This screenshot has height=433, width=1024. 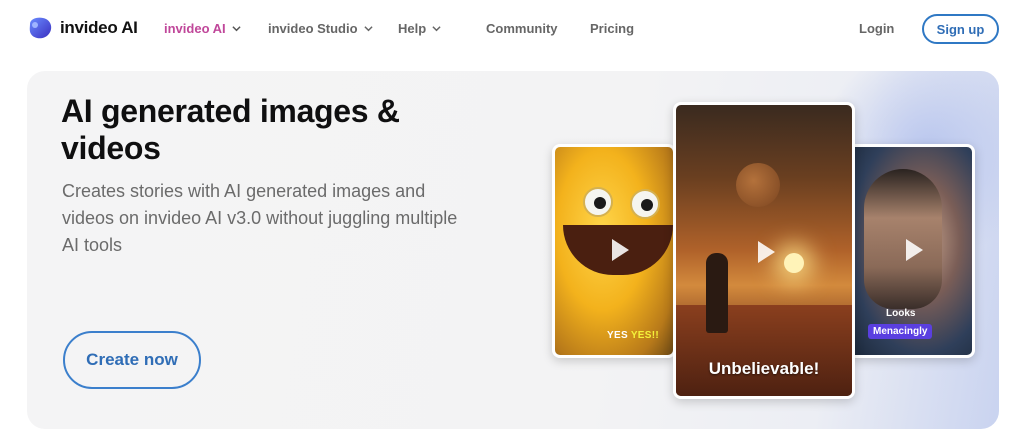 What do you see at coordinates (764, 350) in the screenshot?
I see `mars-ground` at bounding box center [764, 350].